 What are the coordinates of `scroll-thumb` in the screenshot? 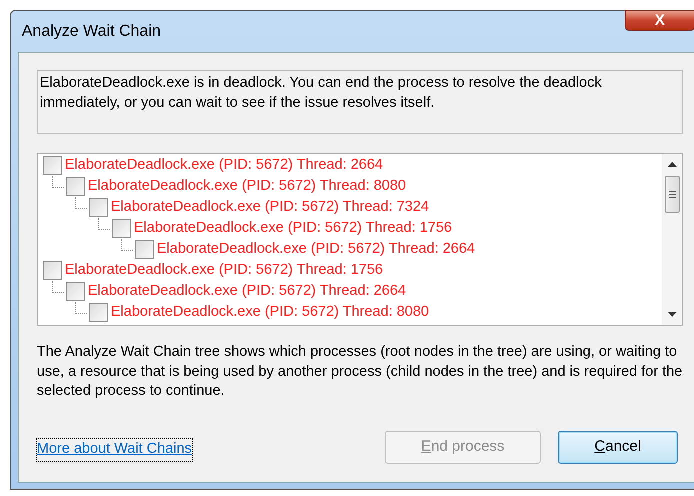 It's located at (672, 194).